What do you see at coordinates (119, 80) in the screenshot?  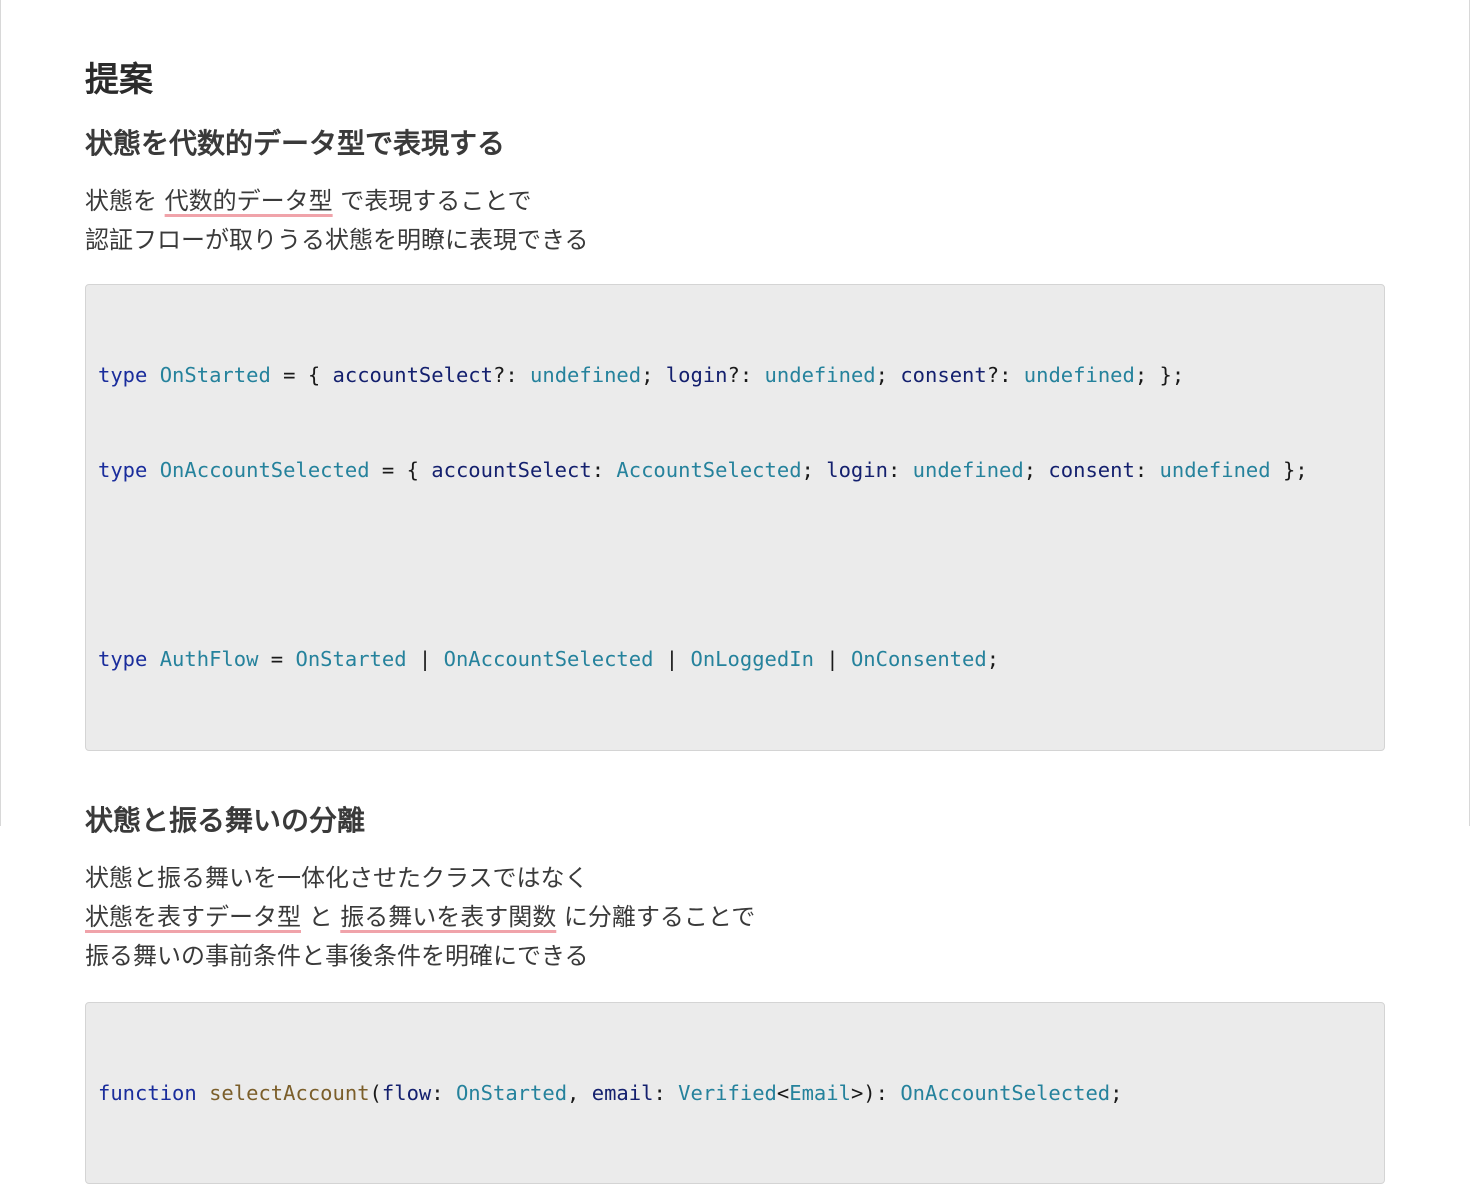 I see `page-title: 提案` at bounding box center [119, 80].